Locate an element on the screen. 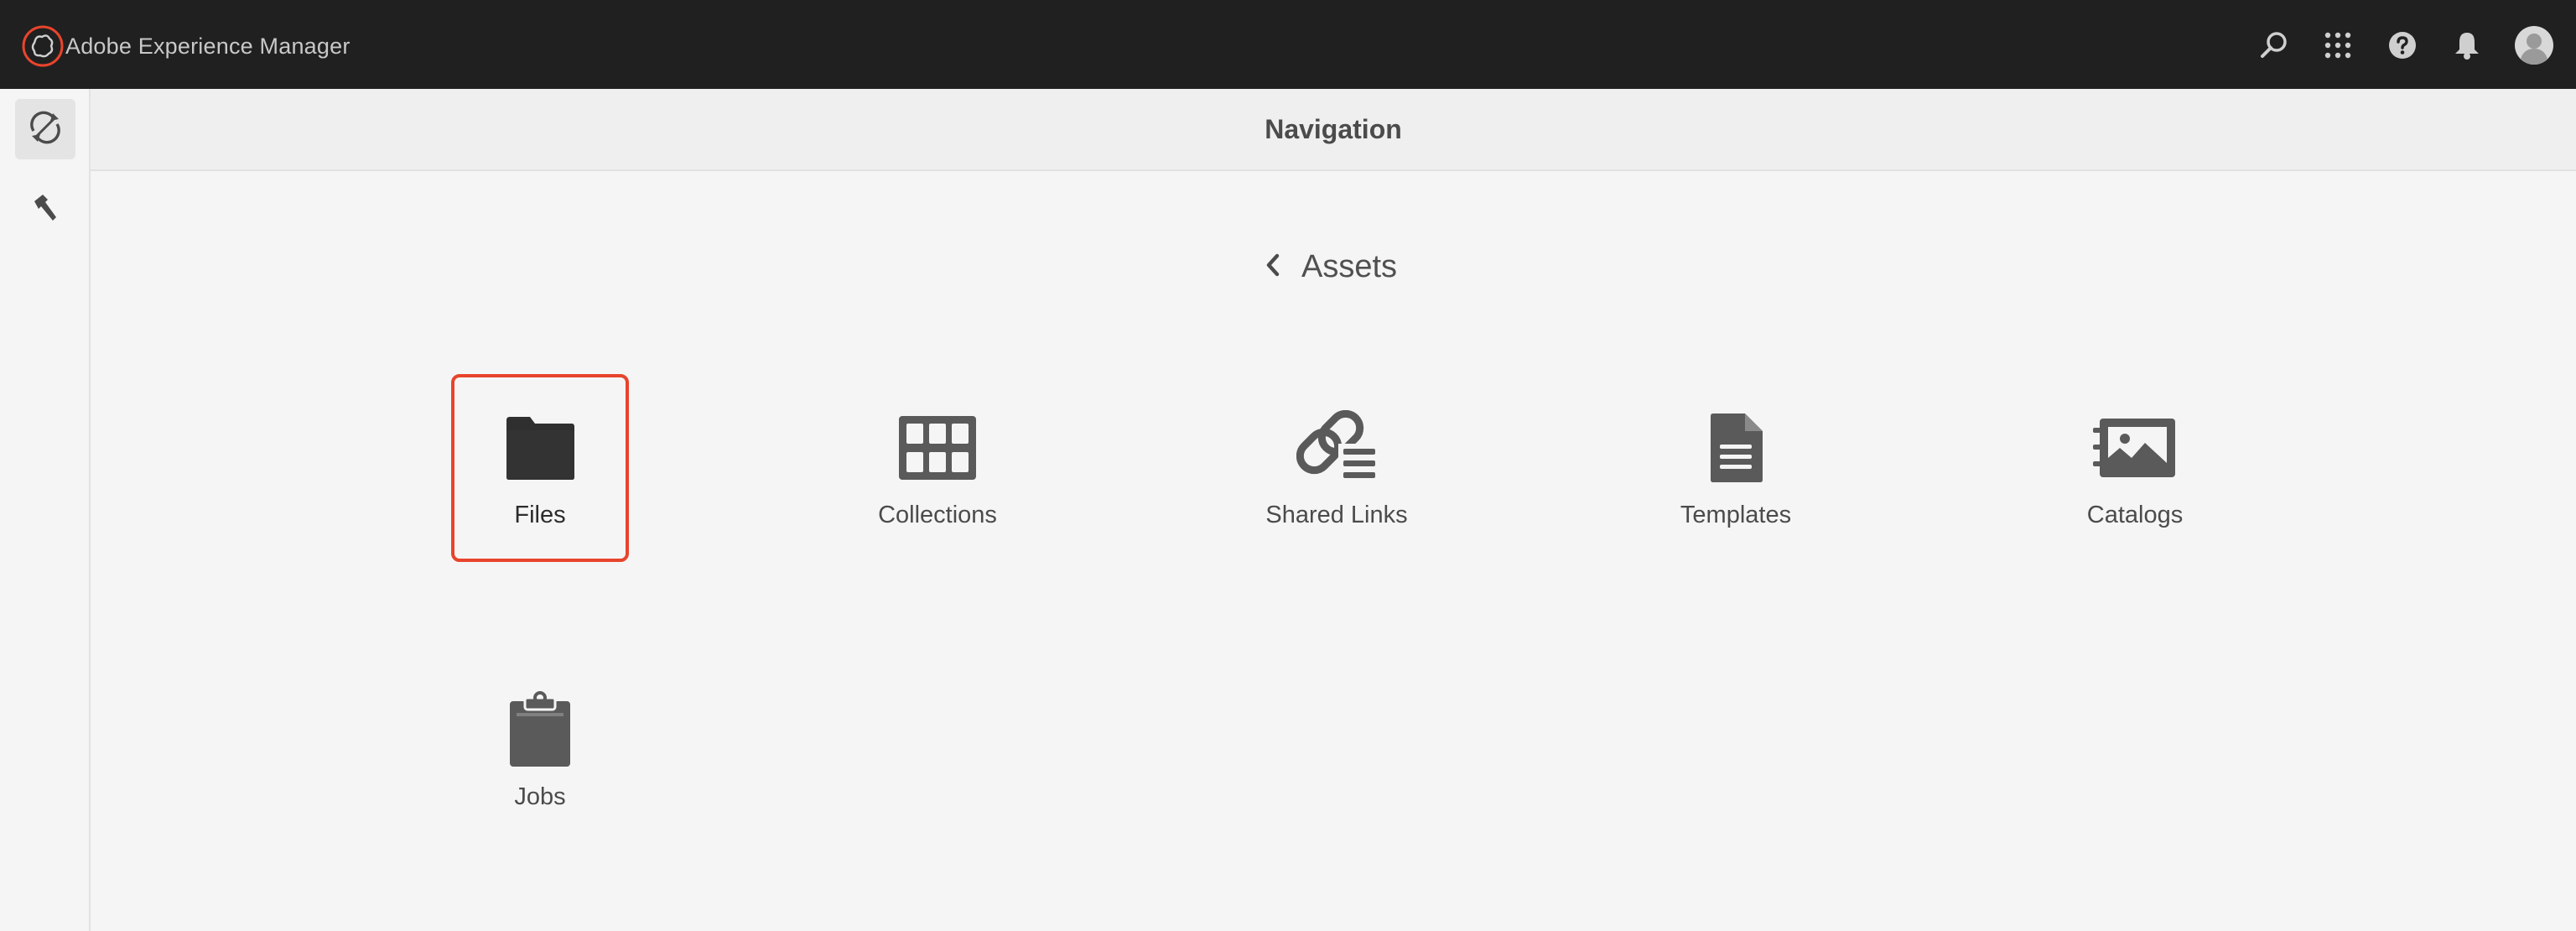 The image size is (2576, 931). breadcrumb-back: Assets is located at coordinates (1331, 266).